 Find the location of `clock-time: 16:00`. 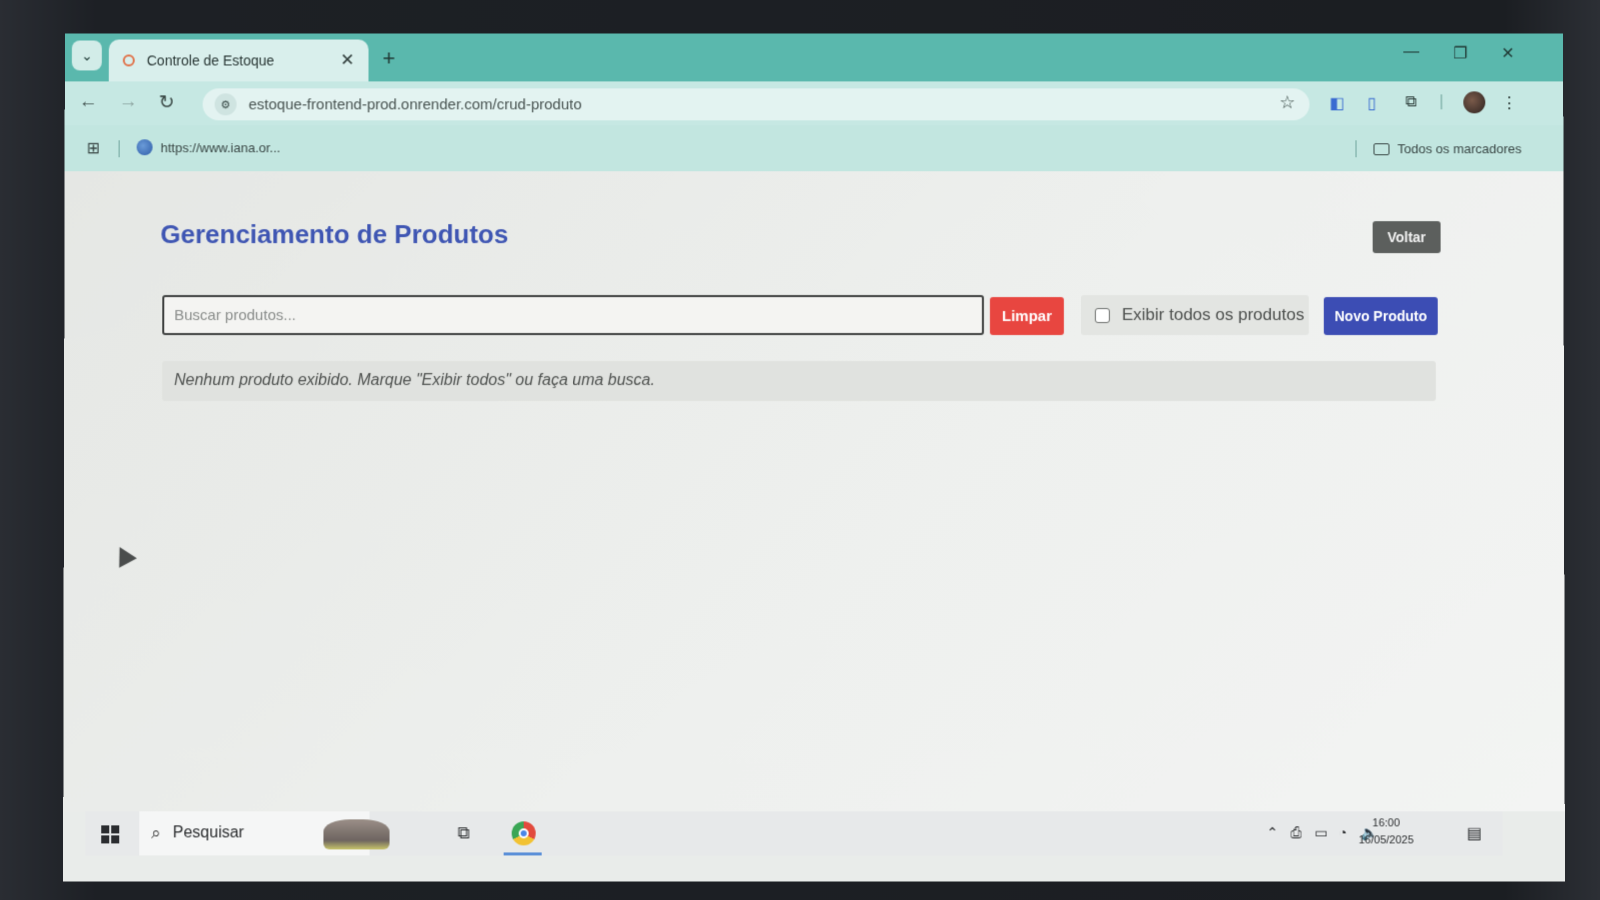

clock-time: 16:00 is located at coordinates (1386, 823).